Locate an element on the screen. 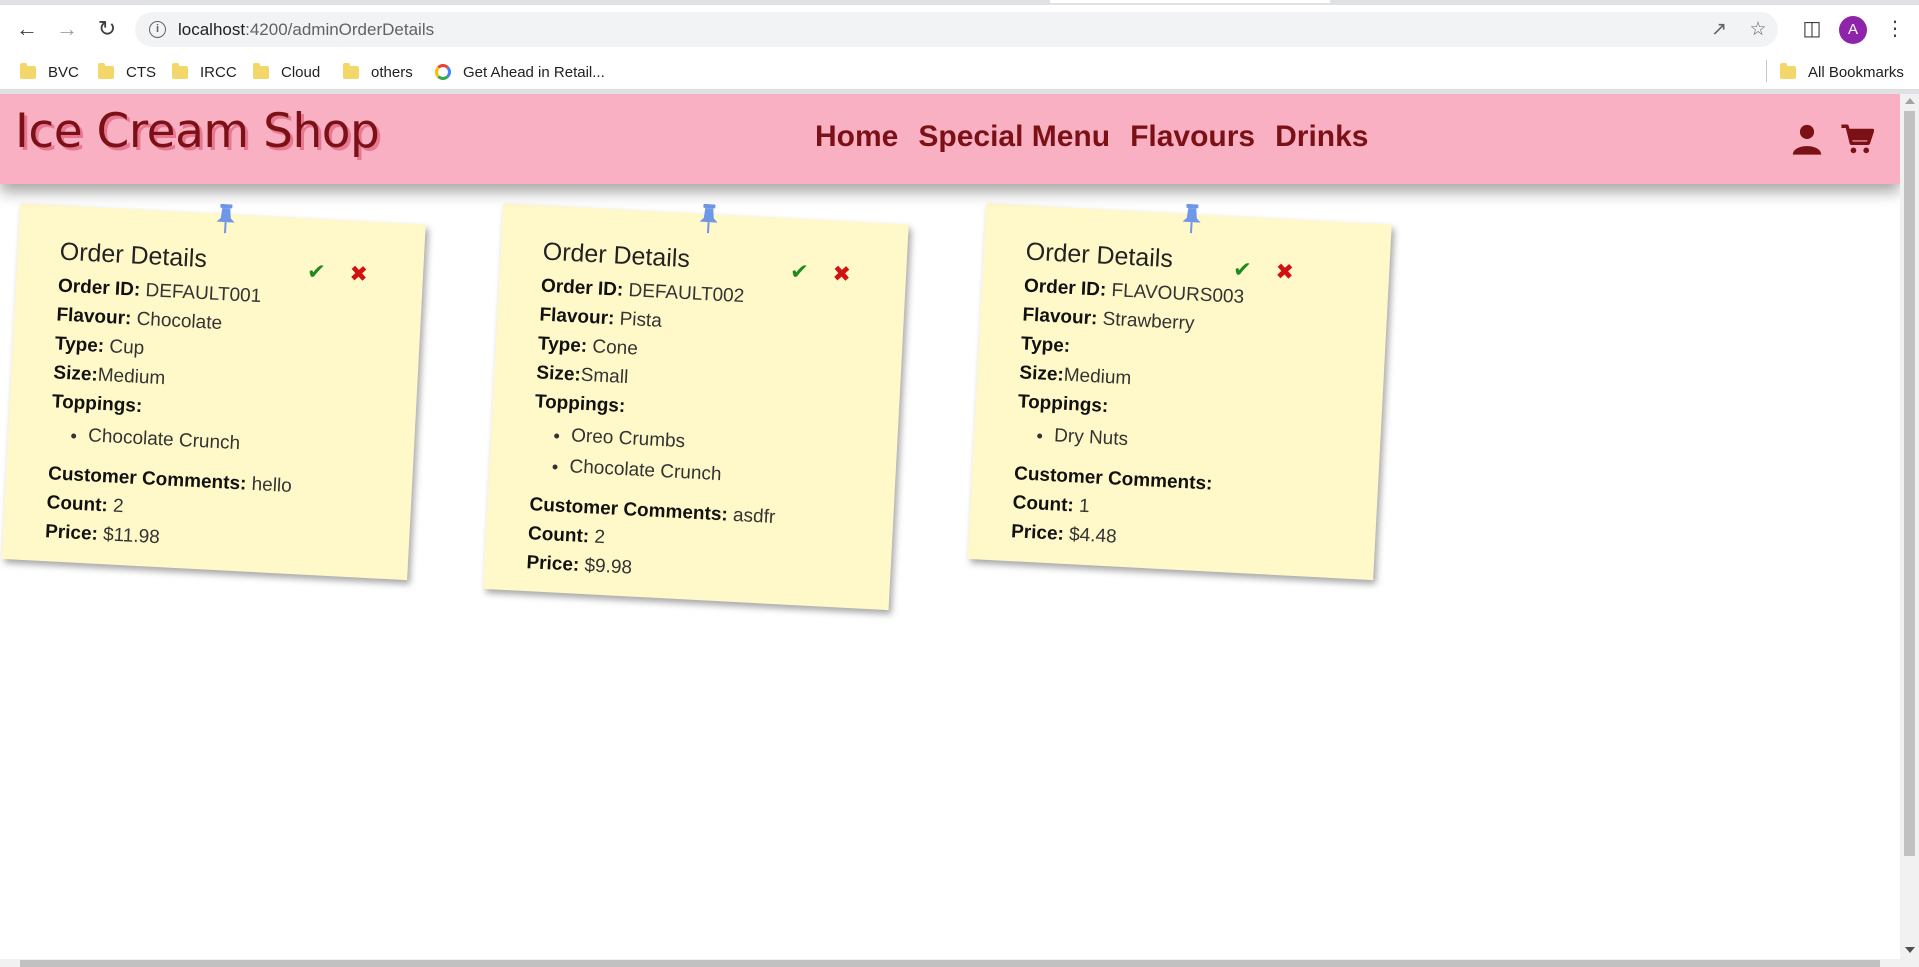  price-value: $4.48 is located at coordinates (1093, 536).